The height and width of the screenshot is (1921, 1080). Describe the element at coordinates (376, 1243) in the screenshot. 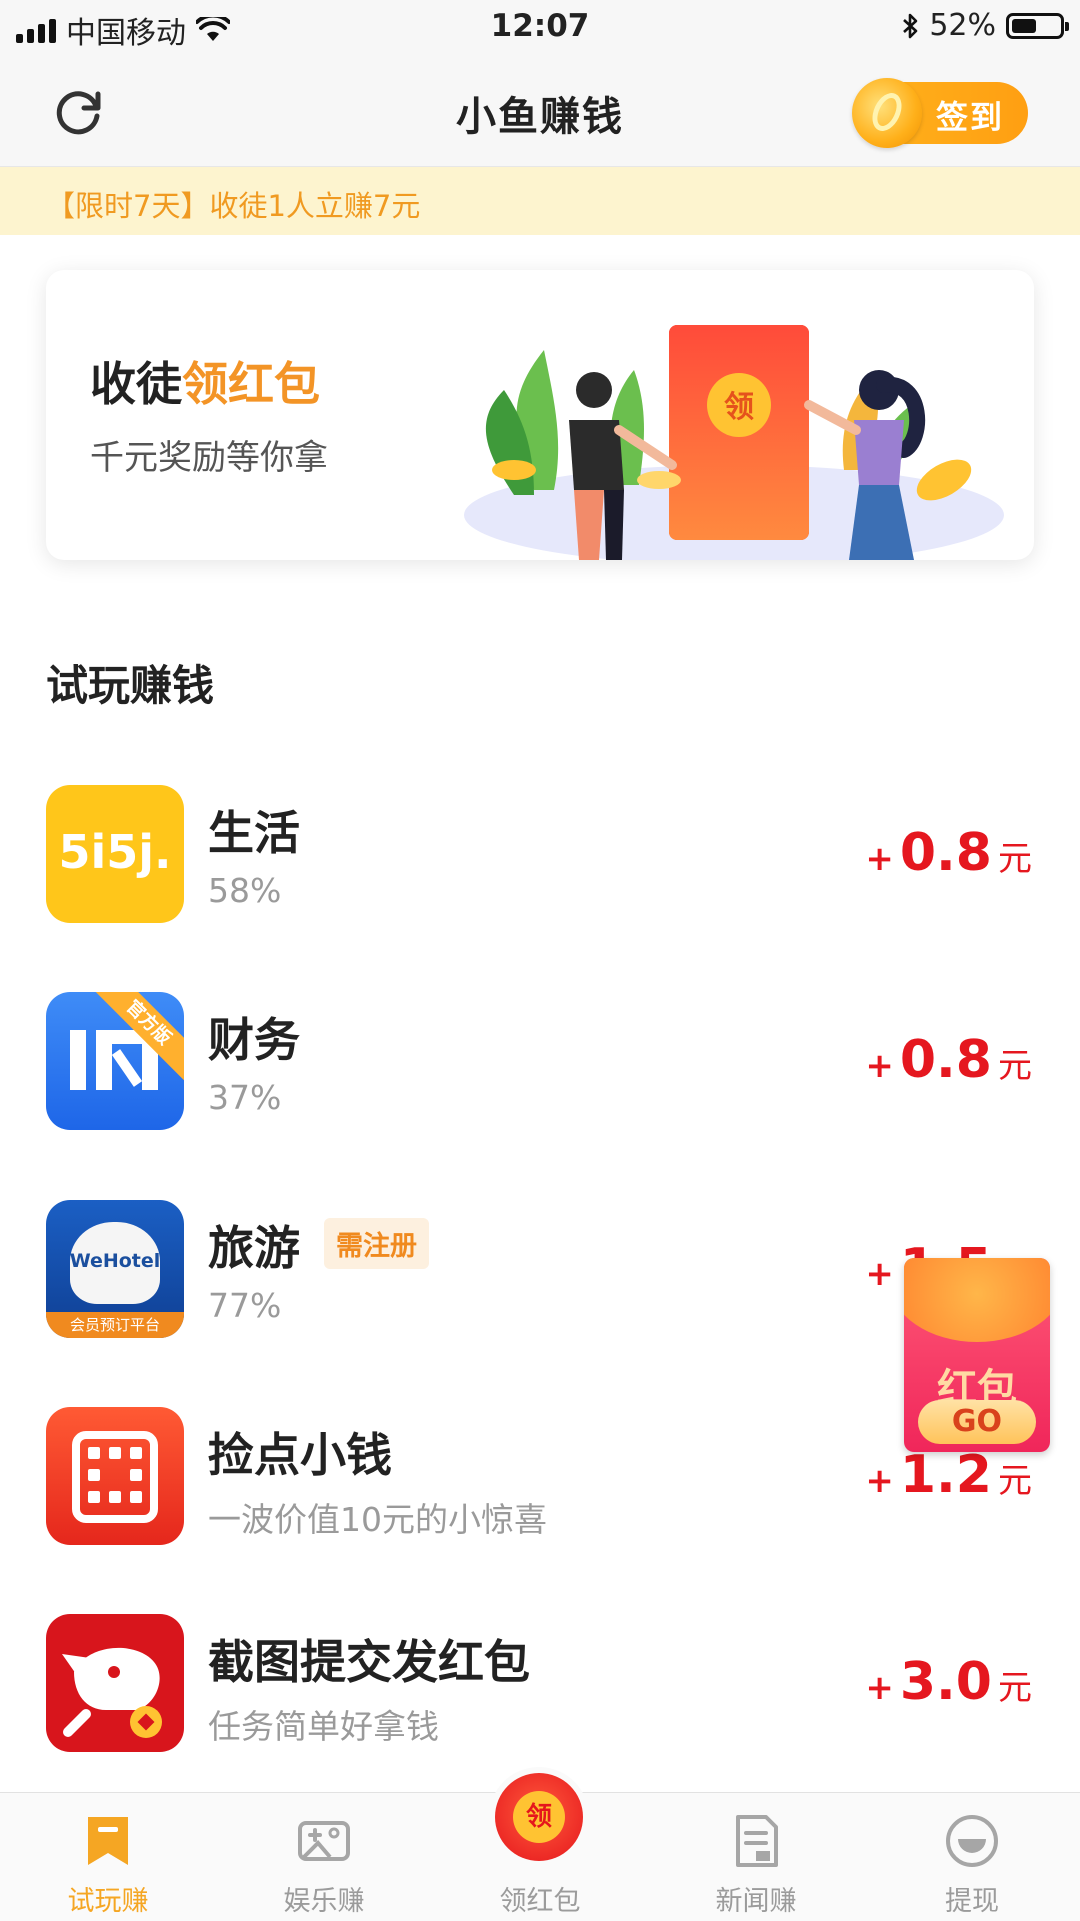

I see `register-tag: 需注册` at that location.